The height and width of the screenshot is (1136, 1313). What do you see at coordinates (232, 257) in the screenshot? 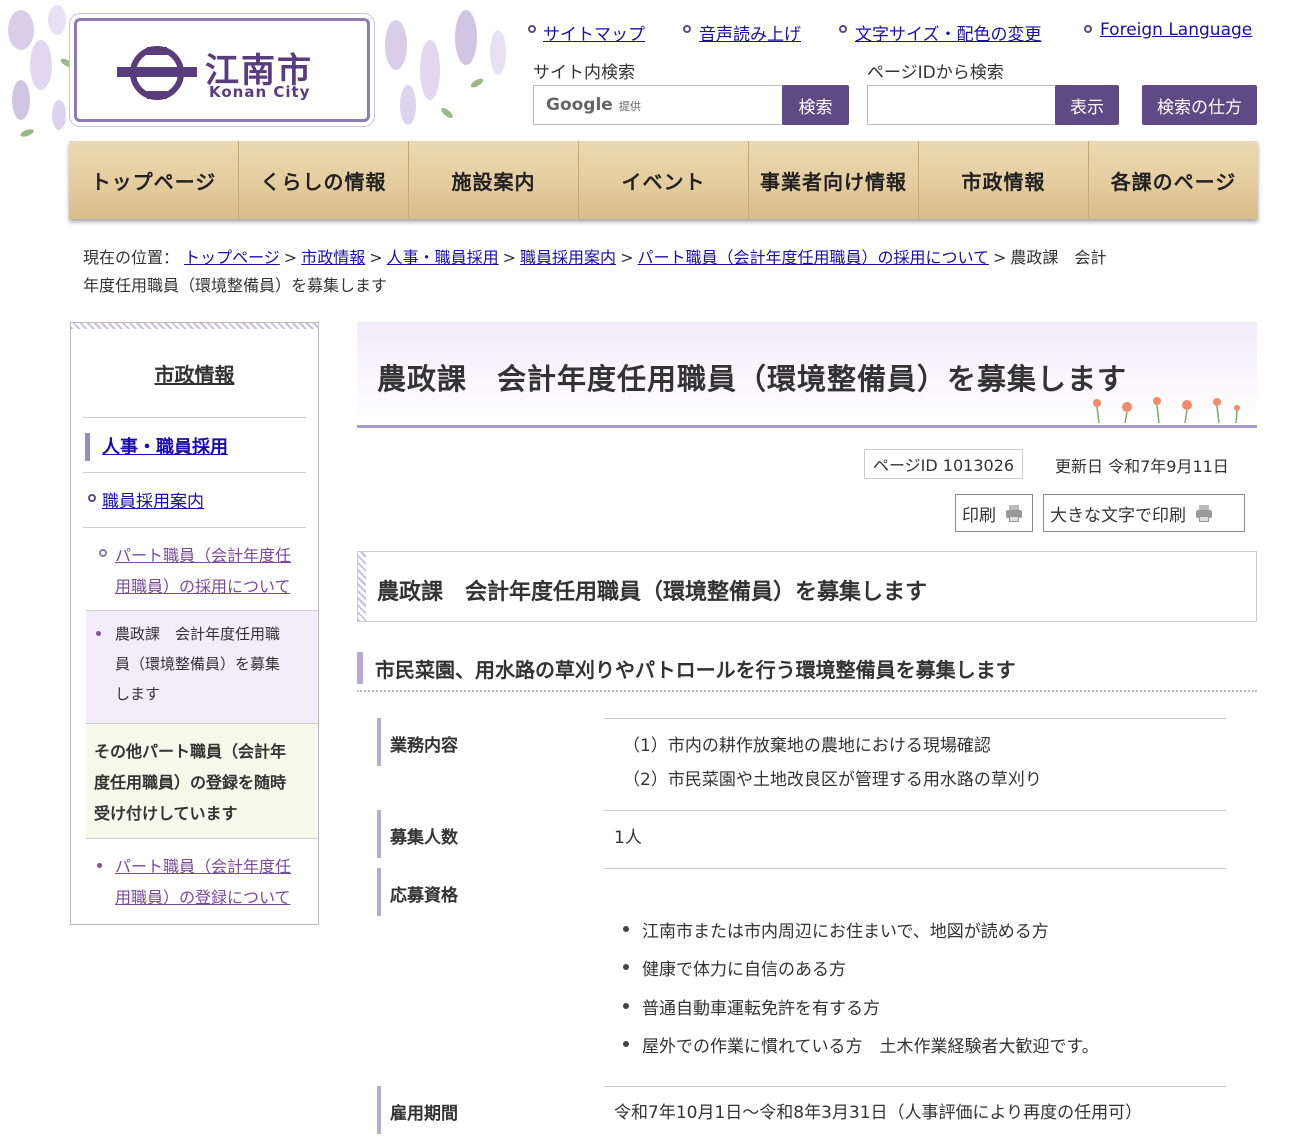
I see `breadcrumb-link-top: トップページ` at bounding box center [232, 257].